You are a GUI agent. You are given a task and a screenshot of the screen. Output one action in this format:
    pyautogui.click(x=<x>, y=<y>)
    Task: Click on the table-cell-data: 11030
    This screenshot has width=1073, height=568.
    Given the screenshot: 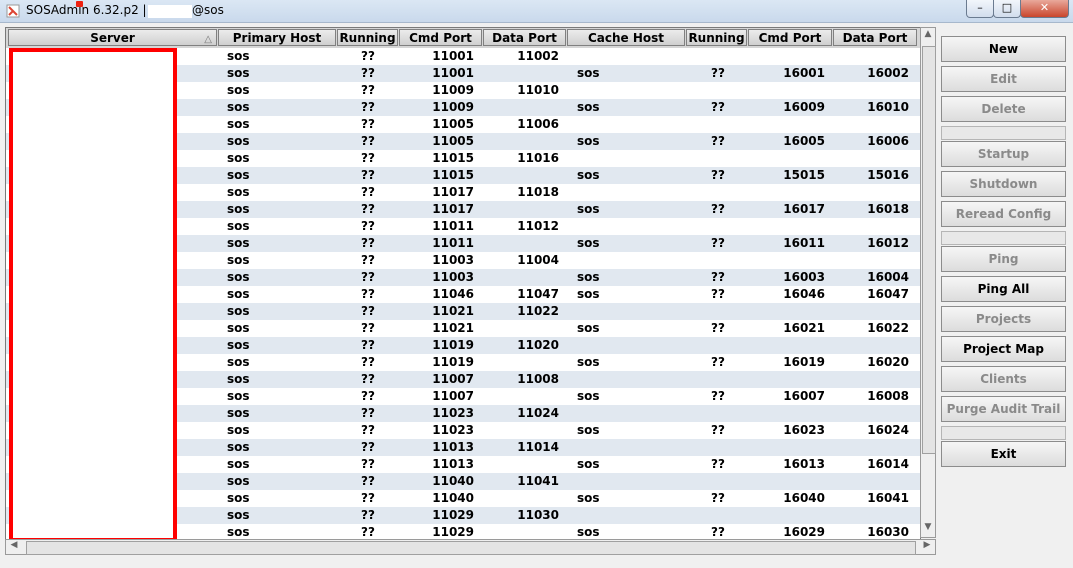 What is the action you would take?
    pyautogui.click(x=538, y=515)
    